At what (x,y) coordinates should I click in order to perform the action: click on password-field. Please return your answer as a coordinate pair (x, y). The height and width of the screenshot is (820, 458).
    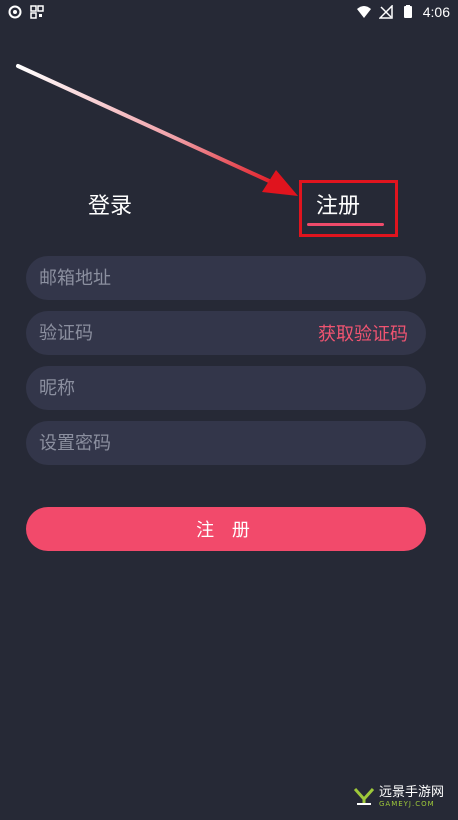
    Looking at the image, I should click on (159, 443).